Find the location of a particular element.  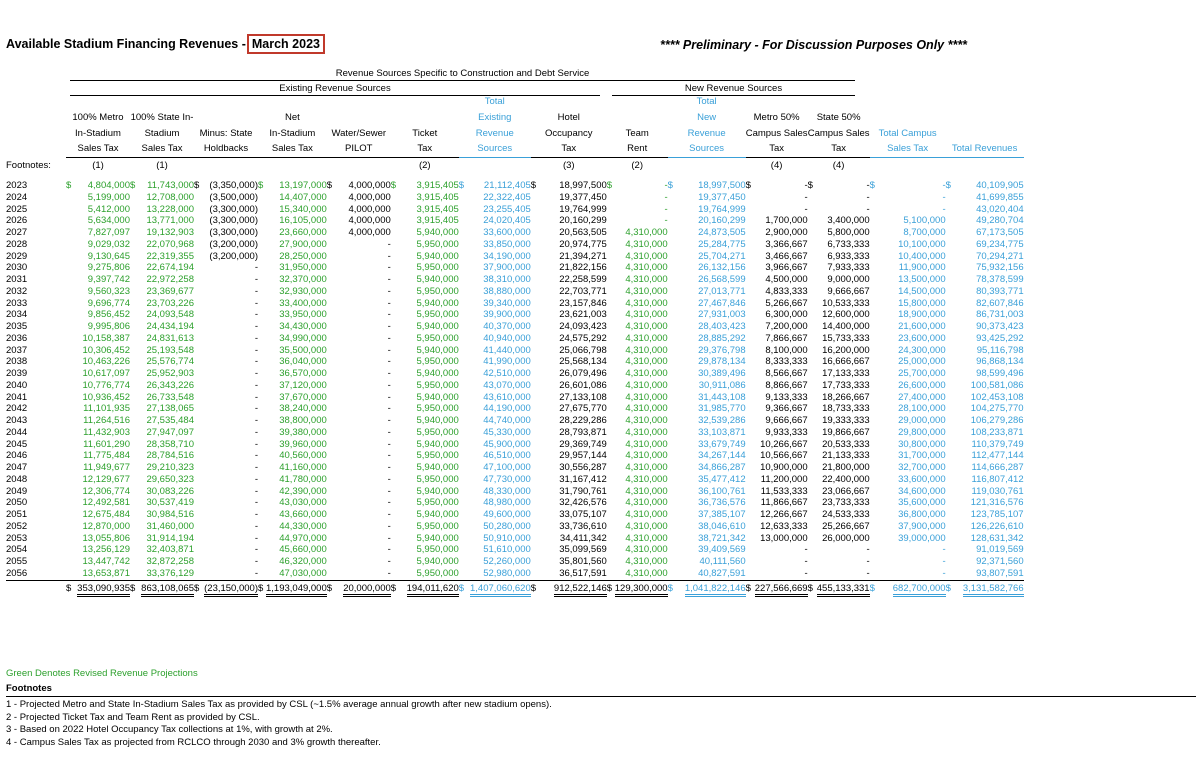

header-cell: Revenue is located at coordinates (494, 133).